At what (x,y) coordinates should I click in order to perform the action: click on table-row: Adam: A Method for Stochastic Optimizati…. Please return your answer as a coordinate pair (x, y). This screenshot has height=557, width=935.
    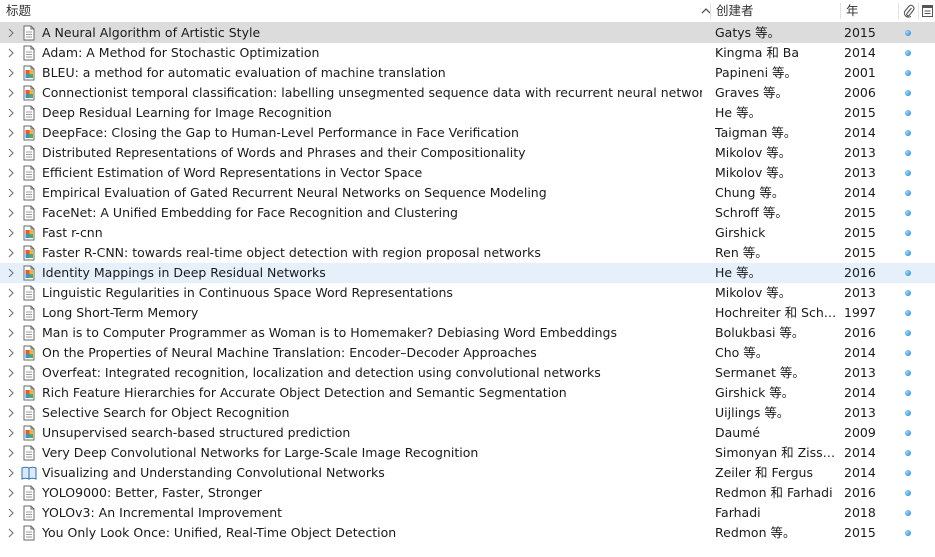
    Looking at the image, I should click on (467, 53).